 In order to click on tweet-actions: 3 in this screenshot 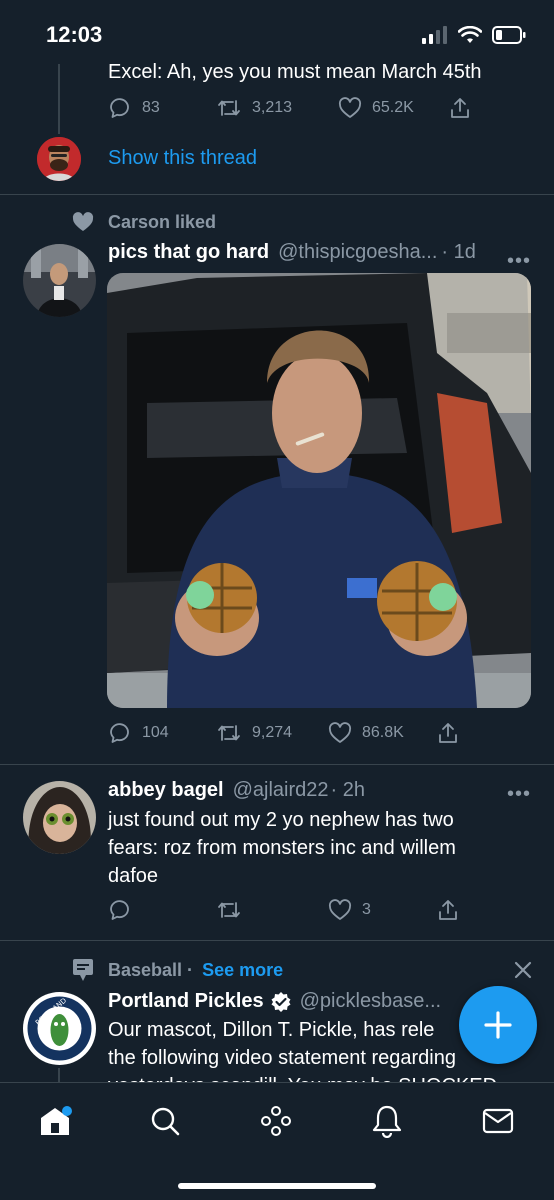, I will do `click(284, 910)`.